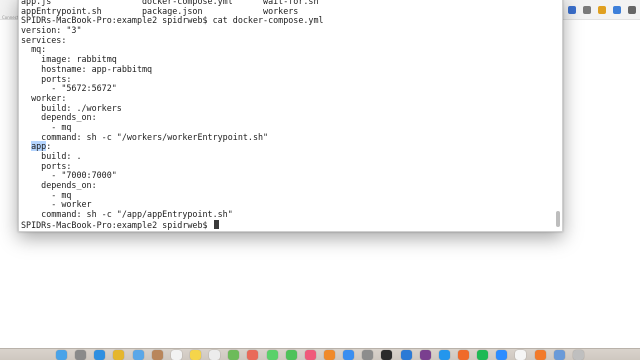 The width and height of the screenshot is (640, 360). What do you see at coordinates (10, 17) in the screenshot?
I see `background-side-label: Connect` at bounding box center [10, 17].